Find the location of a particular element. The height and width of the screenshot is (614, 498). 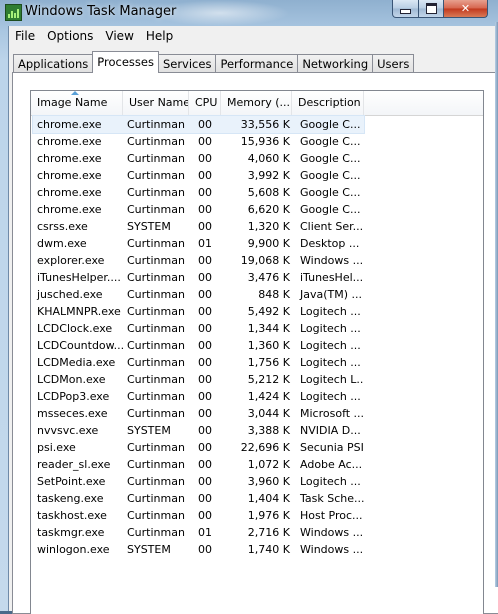

cell-memory: 5,608 K is located at coordinates (268, 192).